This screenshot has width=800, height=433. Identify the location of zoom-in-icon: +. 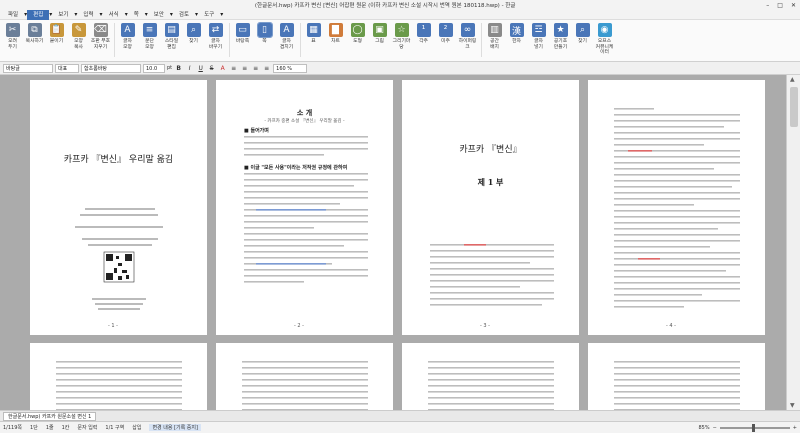
(795, 428).